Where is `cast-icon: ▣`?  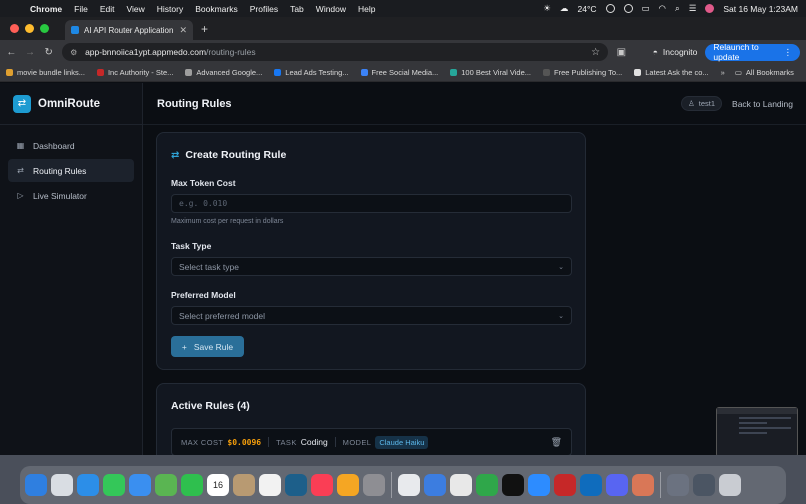
cast-icon: ▣ is located at coordinates (621, 52).